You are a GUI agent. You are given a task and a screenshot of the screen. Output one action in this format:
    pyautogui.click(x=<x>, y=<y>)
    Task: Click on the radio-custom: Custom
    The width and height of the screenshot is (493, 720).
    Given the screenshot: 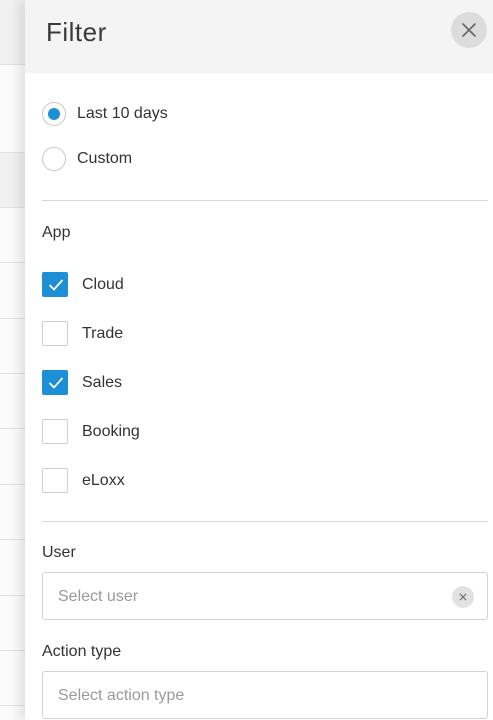 What is the action you would take?
    pyautogui.click(x=87, y=159)
    